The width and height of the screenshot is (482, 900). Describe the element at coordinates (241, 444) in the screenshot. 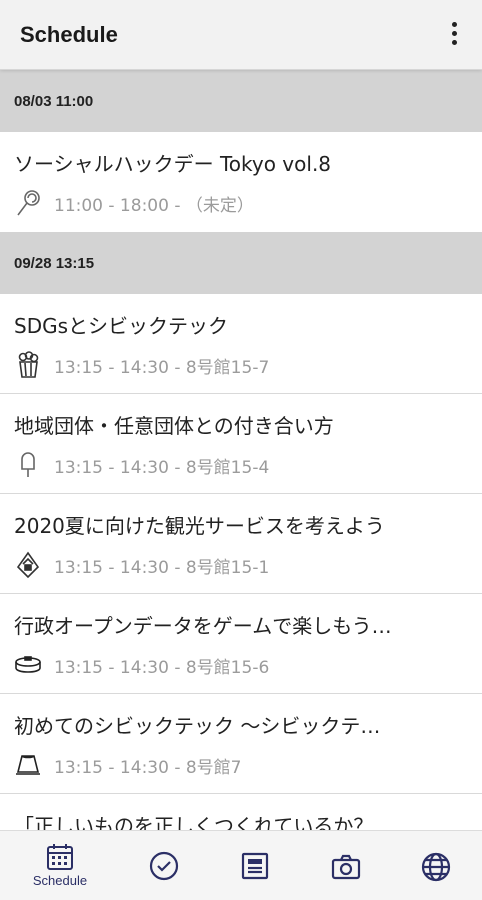

I see `list-item: 地域団体・任意団体との付き合い方 13:15 - 14:30 - 8号館15-4` at that location.